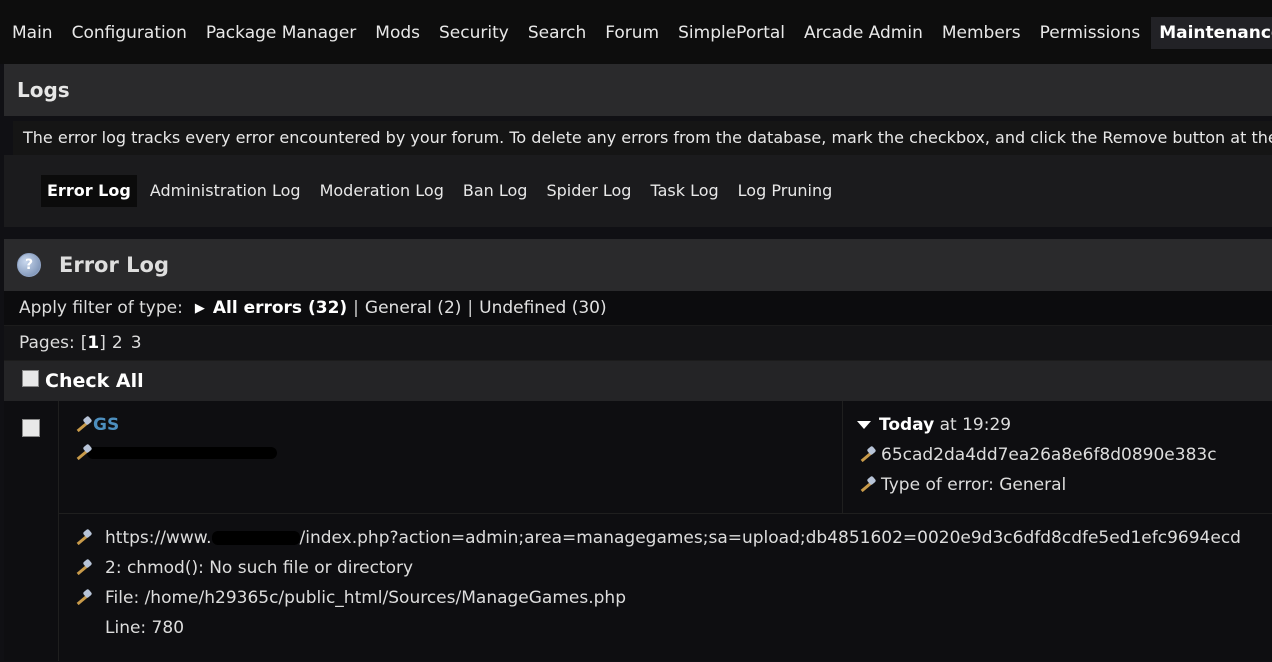  What do you see at coordinates (413, 308) in the screenshot?
I see `filter-general: General (2)` at bounding box center [413, 308].